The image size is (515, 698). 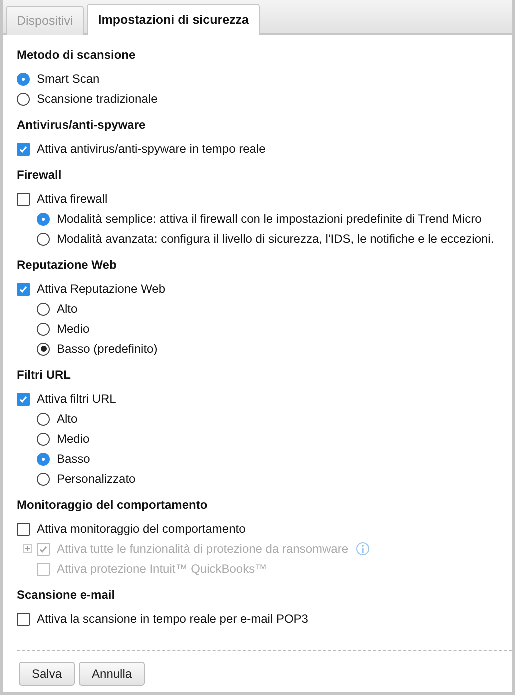 I want to click on option-label: Attiva tutte le funzionalità di protezione da ransomware, so click(x=202, y=549).